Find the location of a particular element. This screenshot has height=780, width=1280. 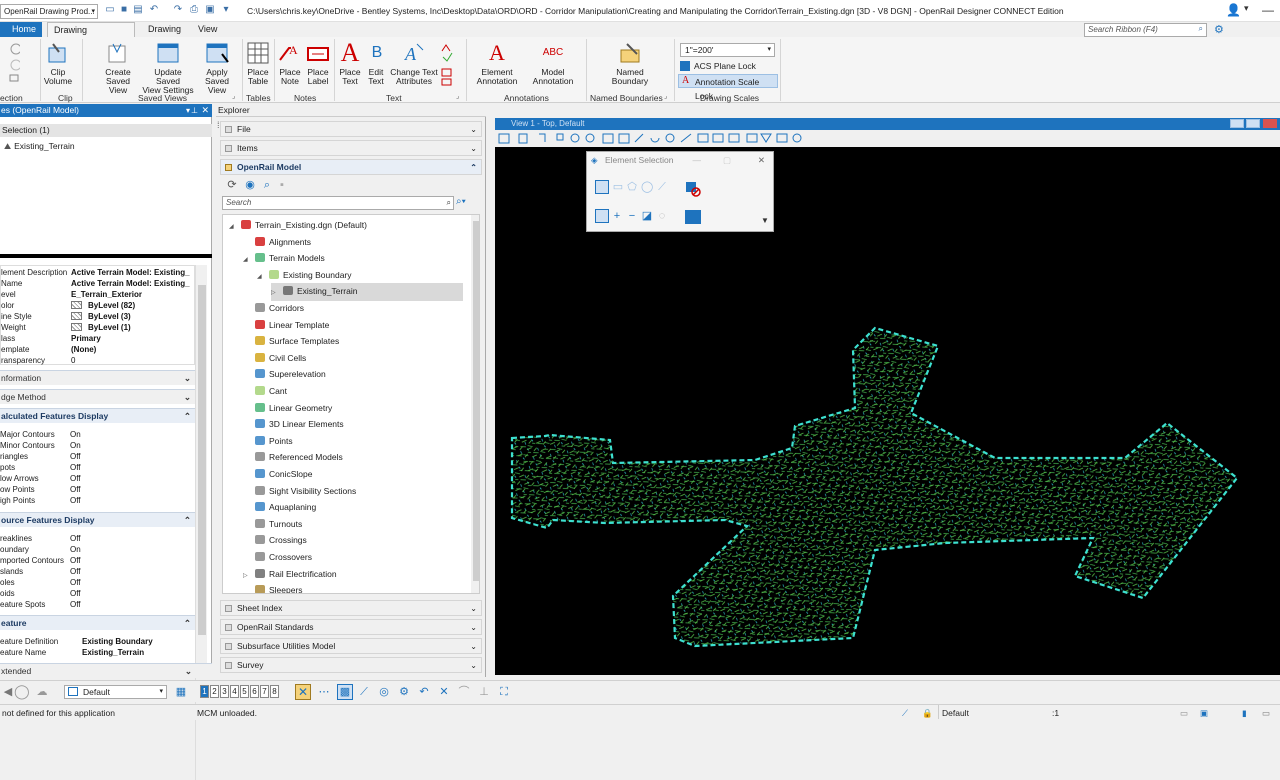

tree-item: Linear Geometry is located at coordinates (287, 408).